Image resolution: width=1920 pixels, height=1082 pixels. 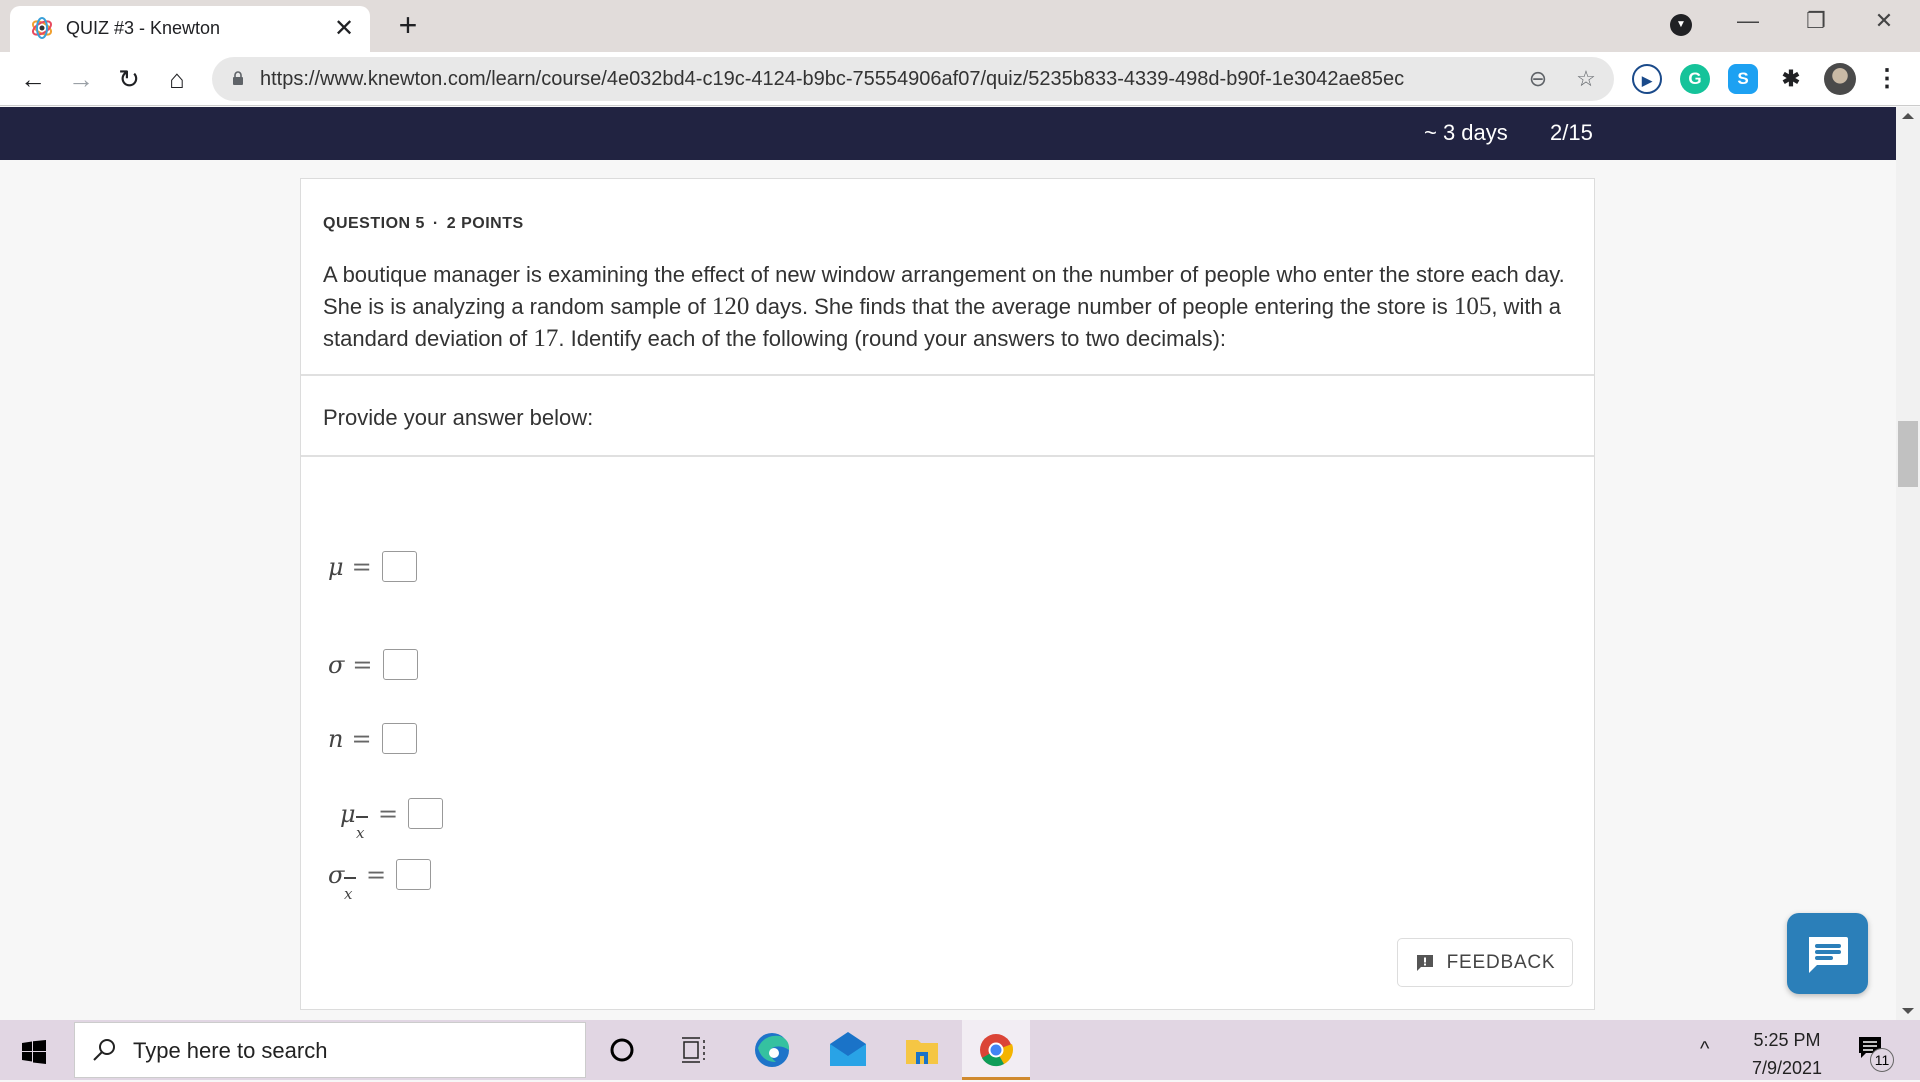 I want to click on browser-tab-active: QUIZ #3 - Knewton ✕, so click(x=190, y=29).